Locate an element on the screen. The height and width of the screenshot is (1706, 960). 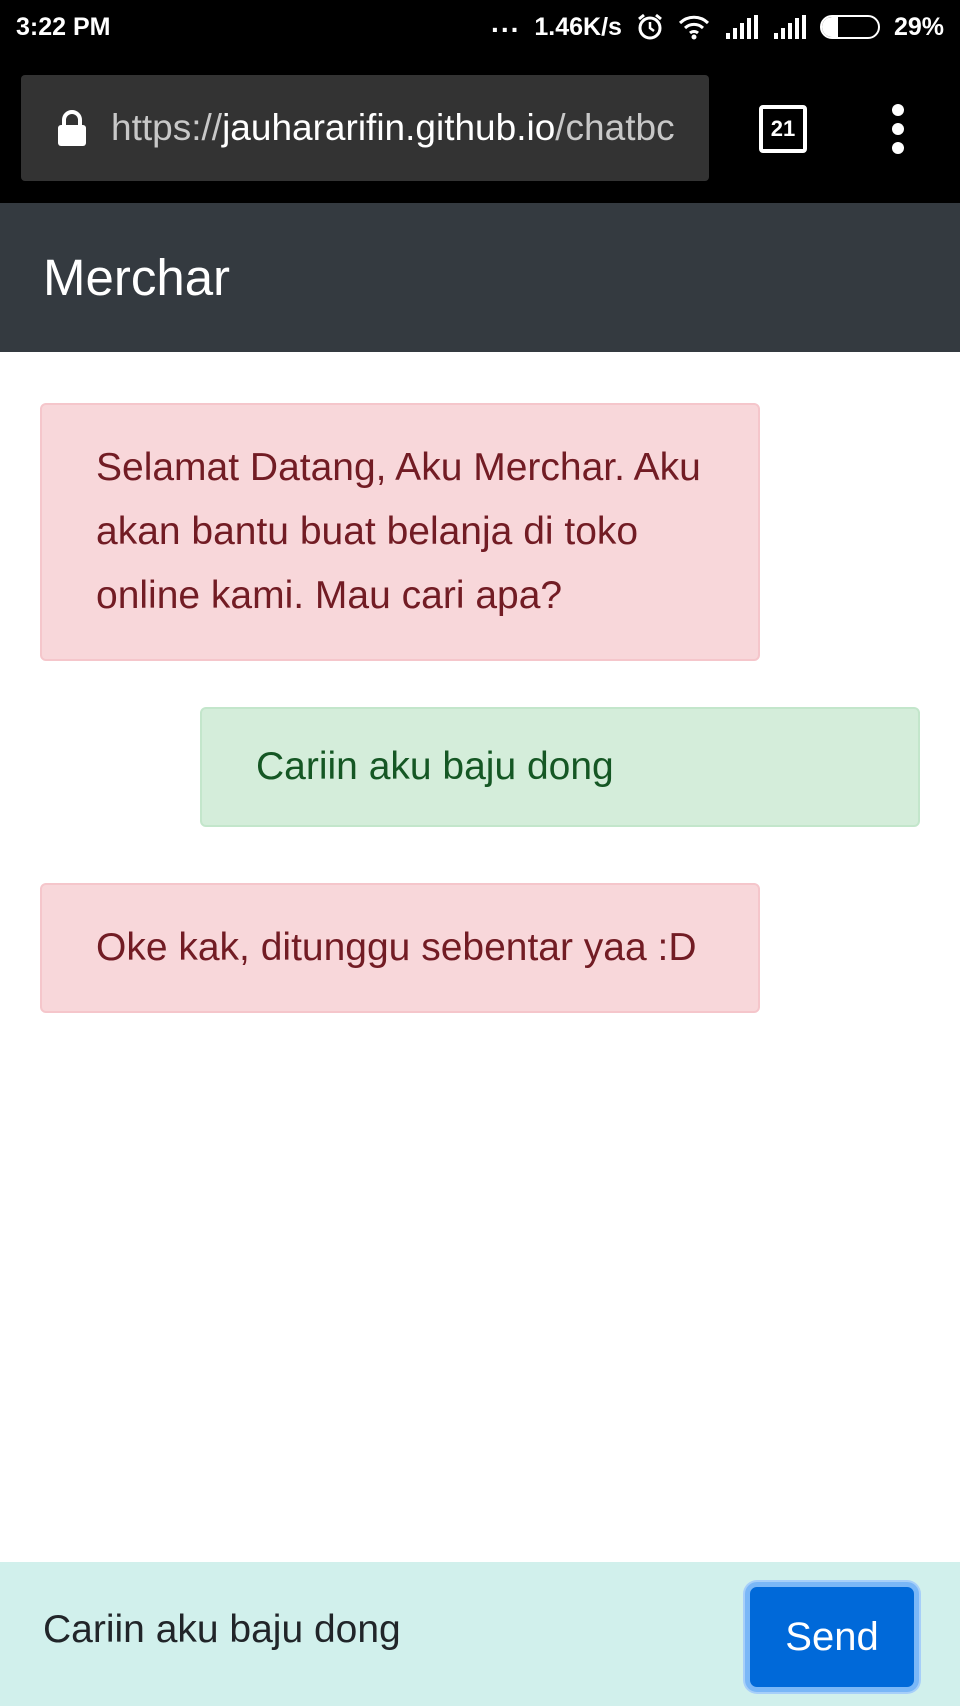
wifi-icon is located at coordinates (694, 27).